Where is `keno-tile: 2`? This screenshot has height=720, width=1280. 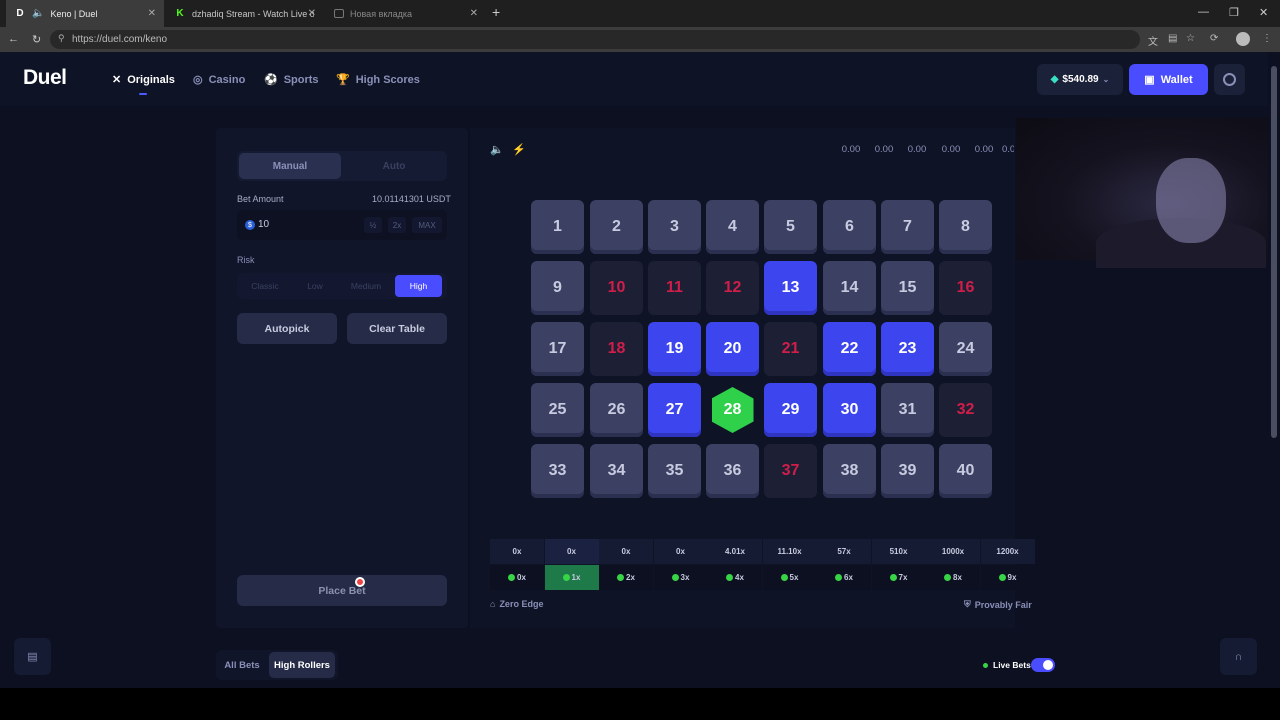 keno-tile: 2 is located at coordinates (616, 227).